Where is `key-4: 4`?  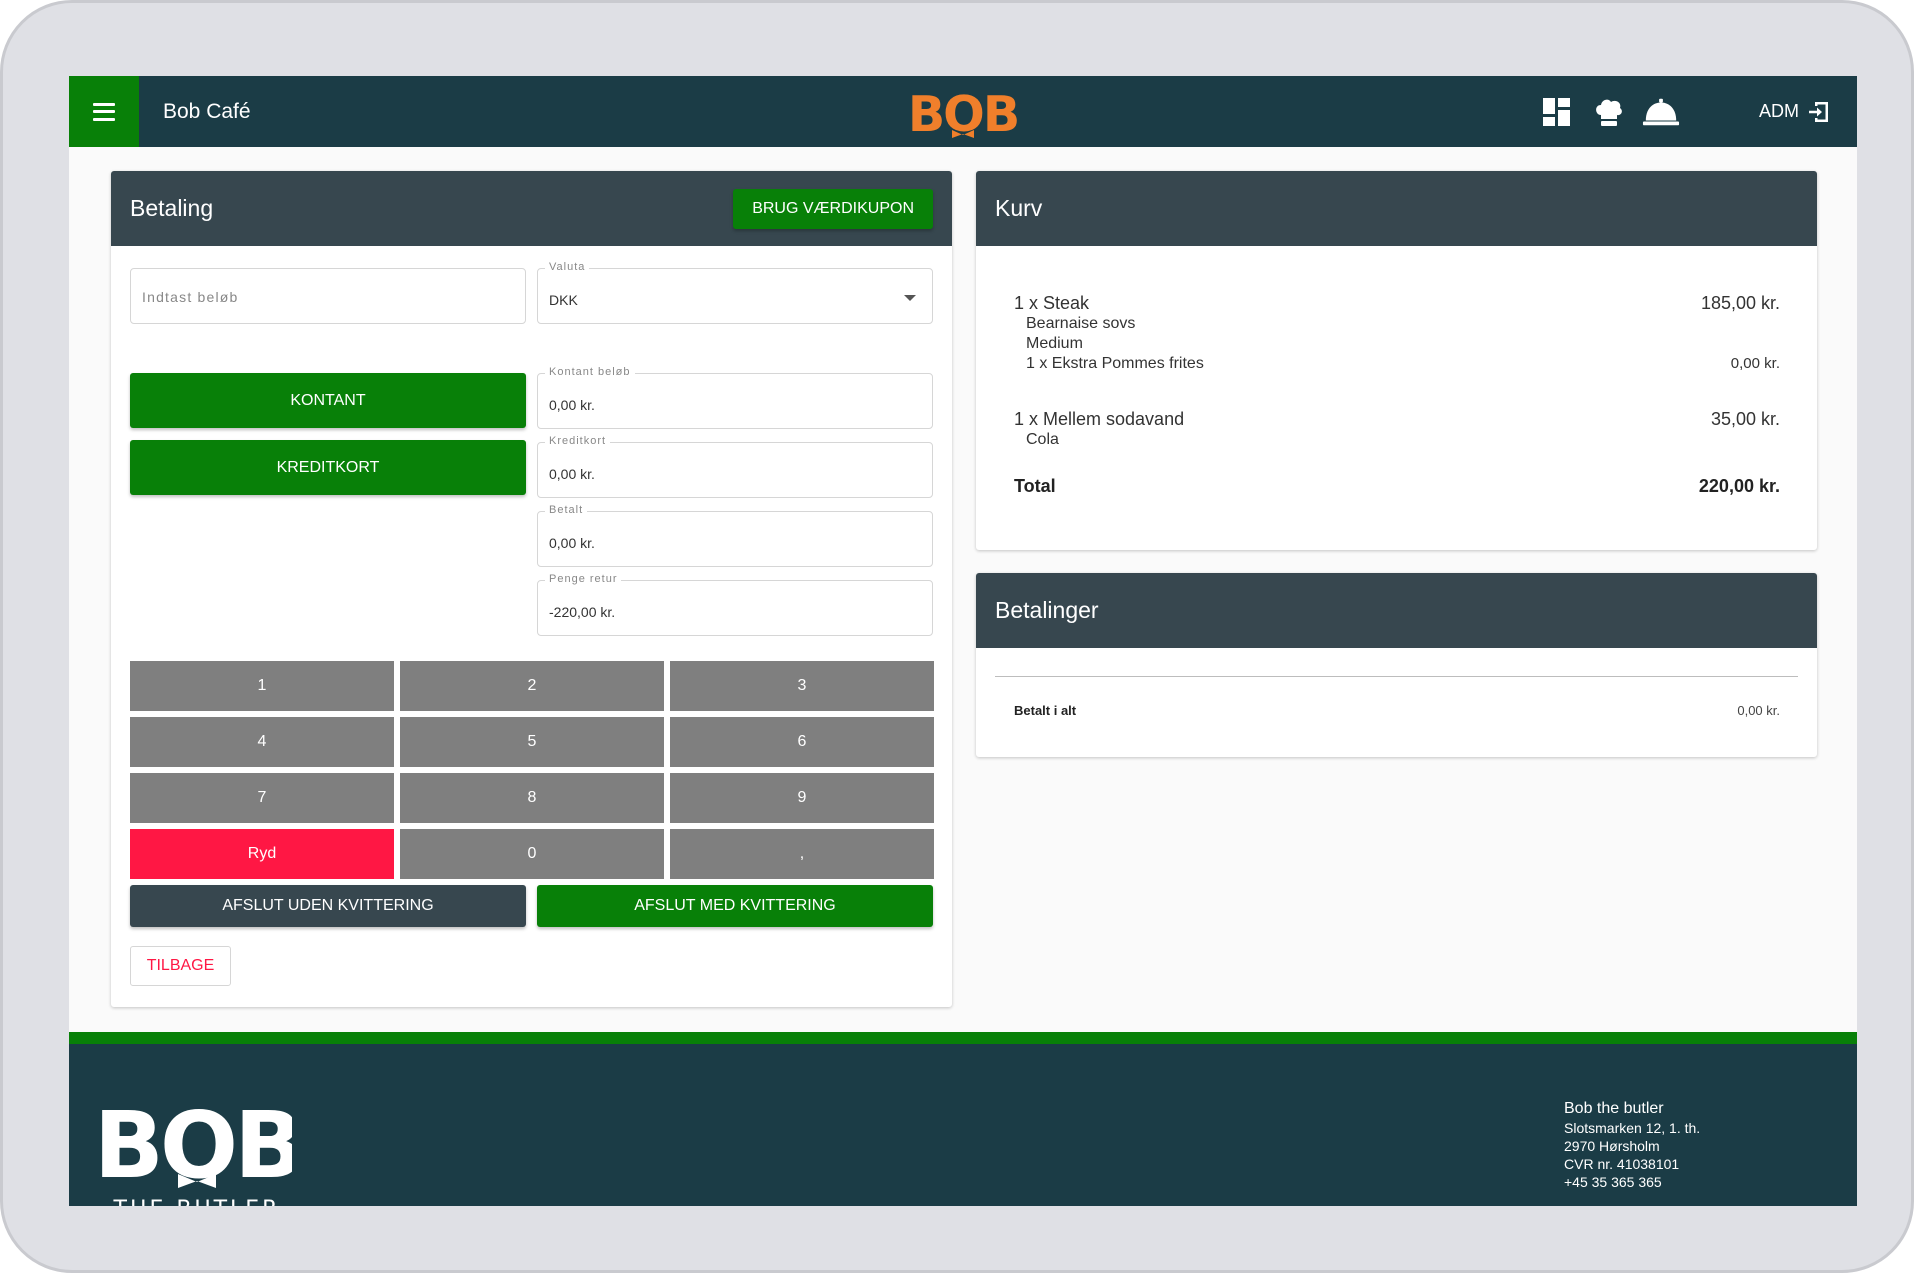
key-4: 4 is located at coordinates (262, 742).